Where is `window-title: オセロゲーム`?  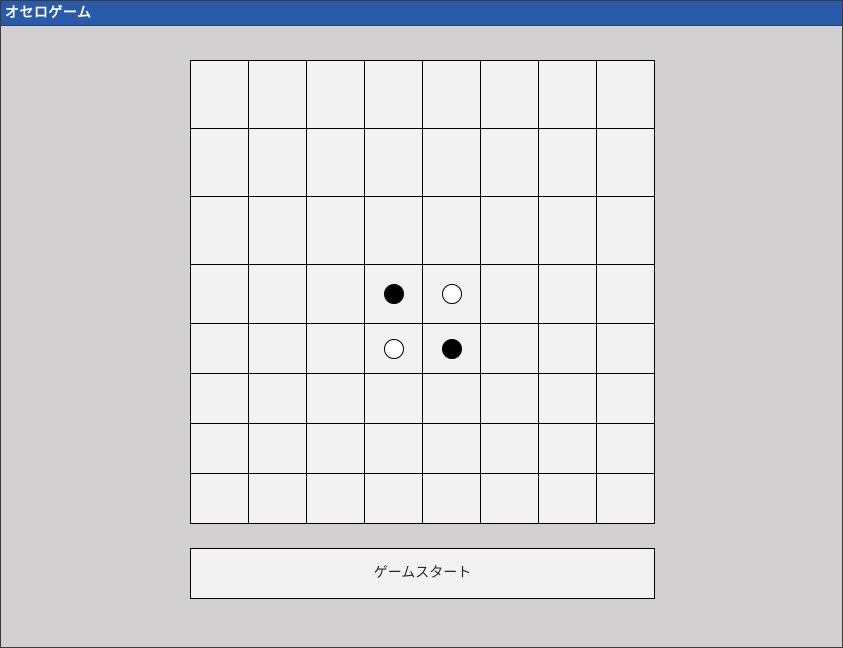 window-title: オセロゲーム is located at coordinates (48, 13).